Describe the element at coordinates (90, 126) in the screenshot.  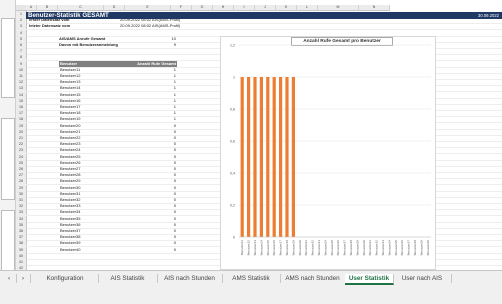
I see `user-name-cell: Benutzer20` at that location.